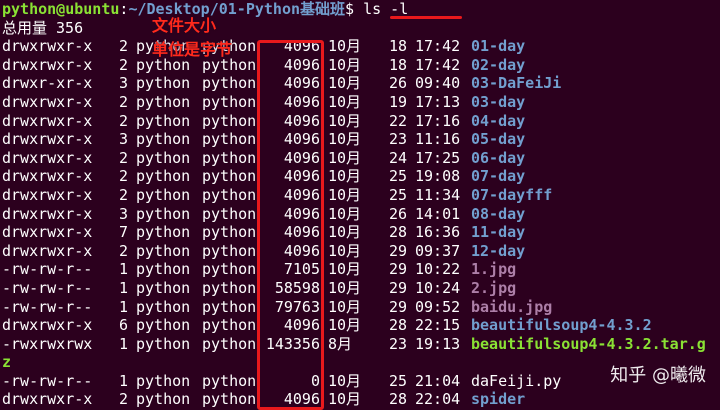  I want to click on file-time: 19:08, so click(438, 176).